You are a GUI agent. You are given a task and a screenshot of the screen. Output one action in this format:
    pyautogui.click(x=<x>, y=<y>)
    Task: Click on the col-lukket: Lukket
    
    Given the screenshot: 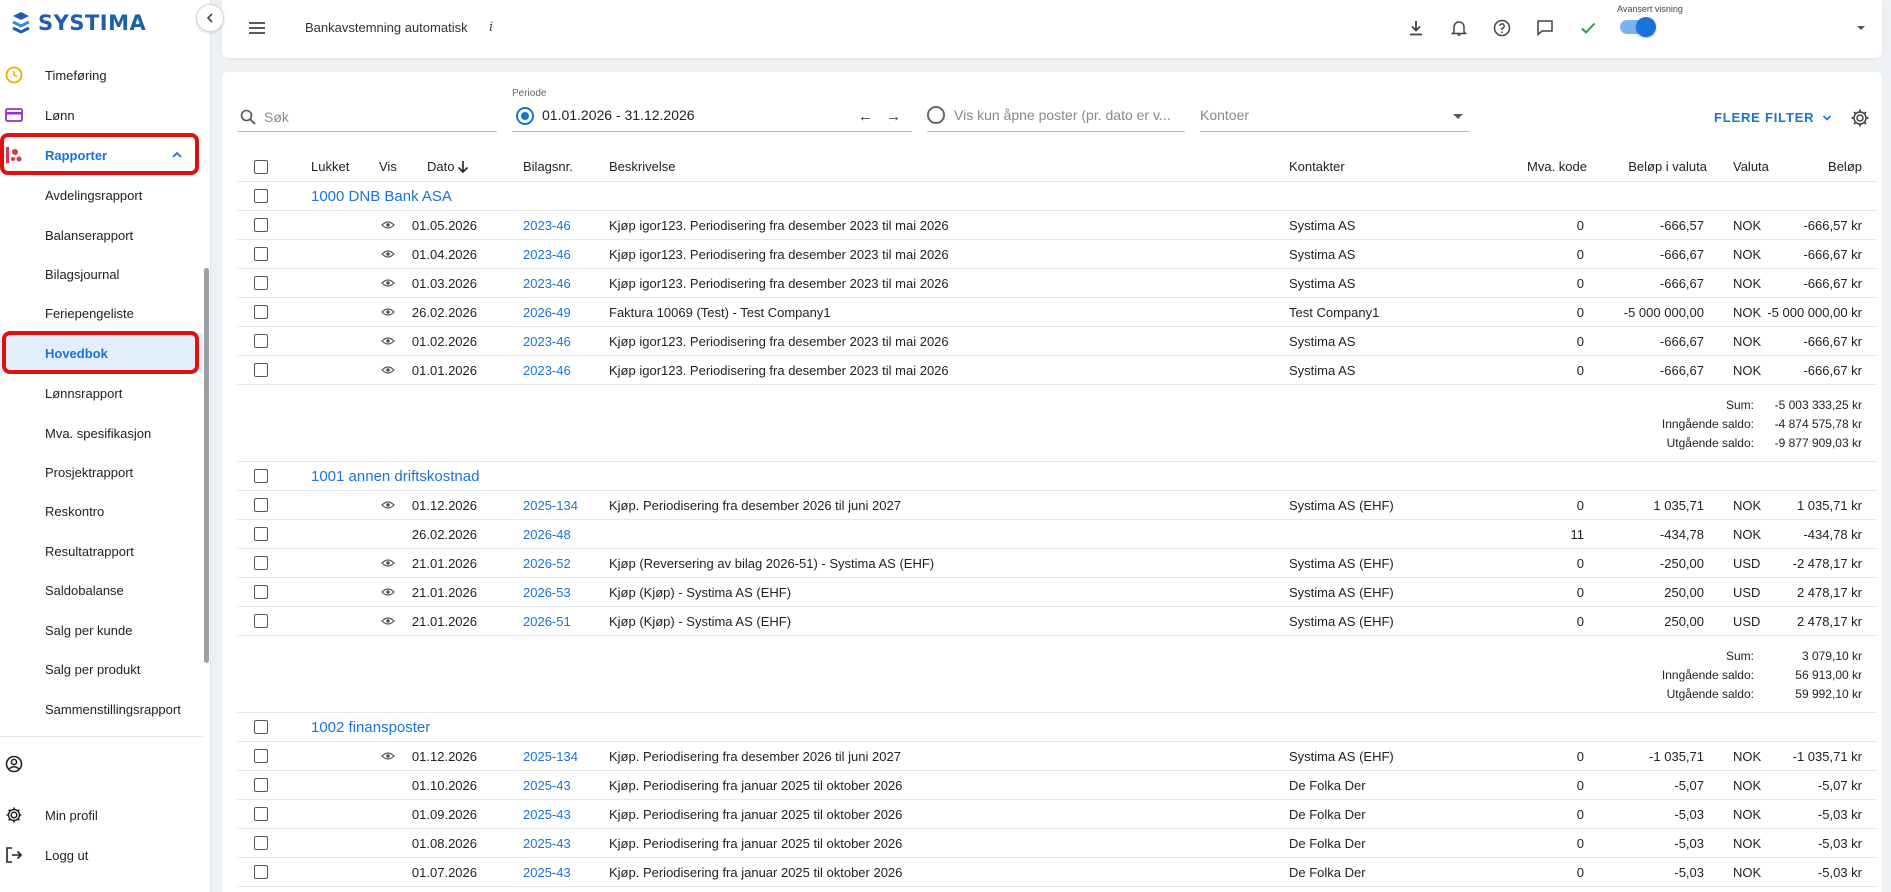 What is the action you would take?
    pyautogui.click(x=330, y=166)
    